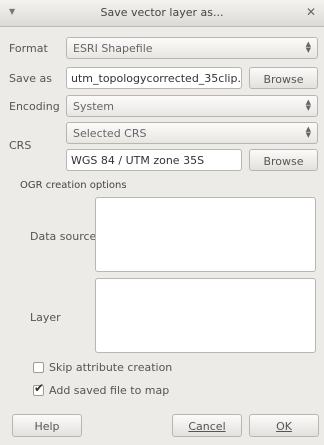  I want to click on ok-button-label: OK, so click(284, 426).